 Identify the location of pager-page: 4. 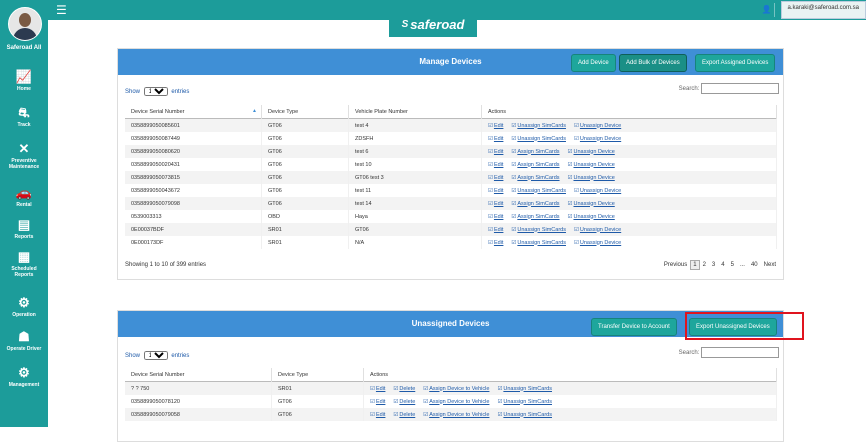
(722, 265).